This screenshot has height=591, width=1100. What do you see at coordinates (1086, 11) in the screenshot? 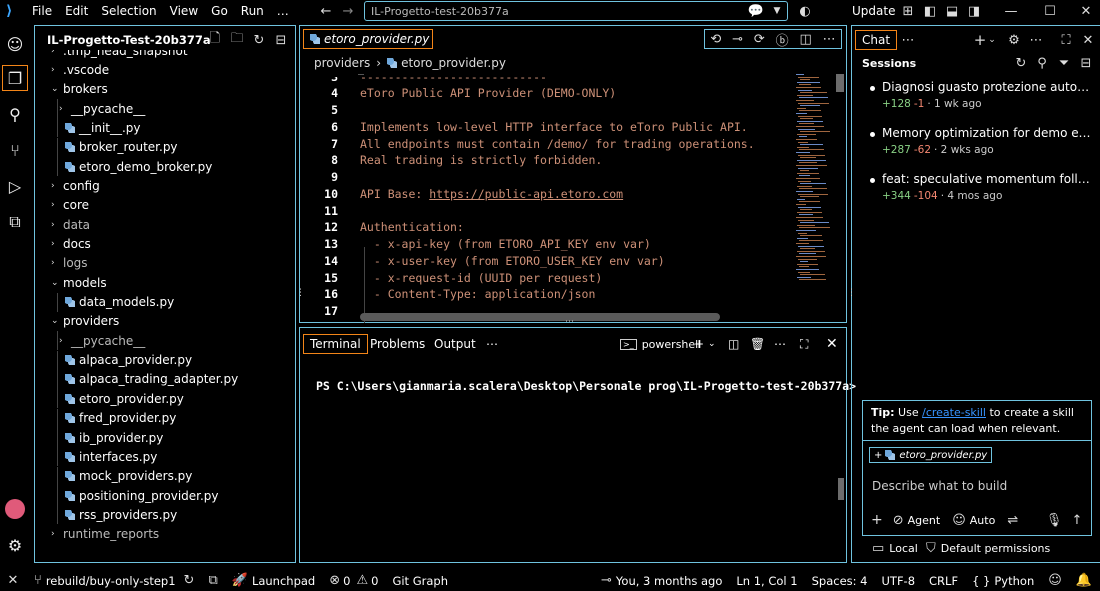
I see `close-window-icon: ✕` at bounding box center [1086, 11].